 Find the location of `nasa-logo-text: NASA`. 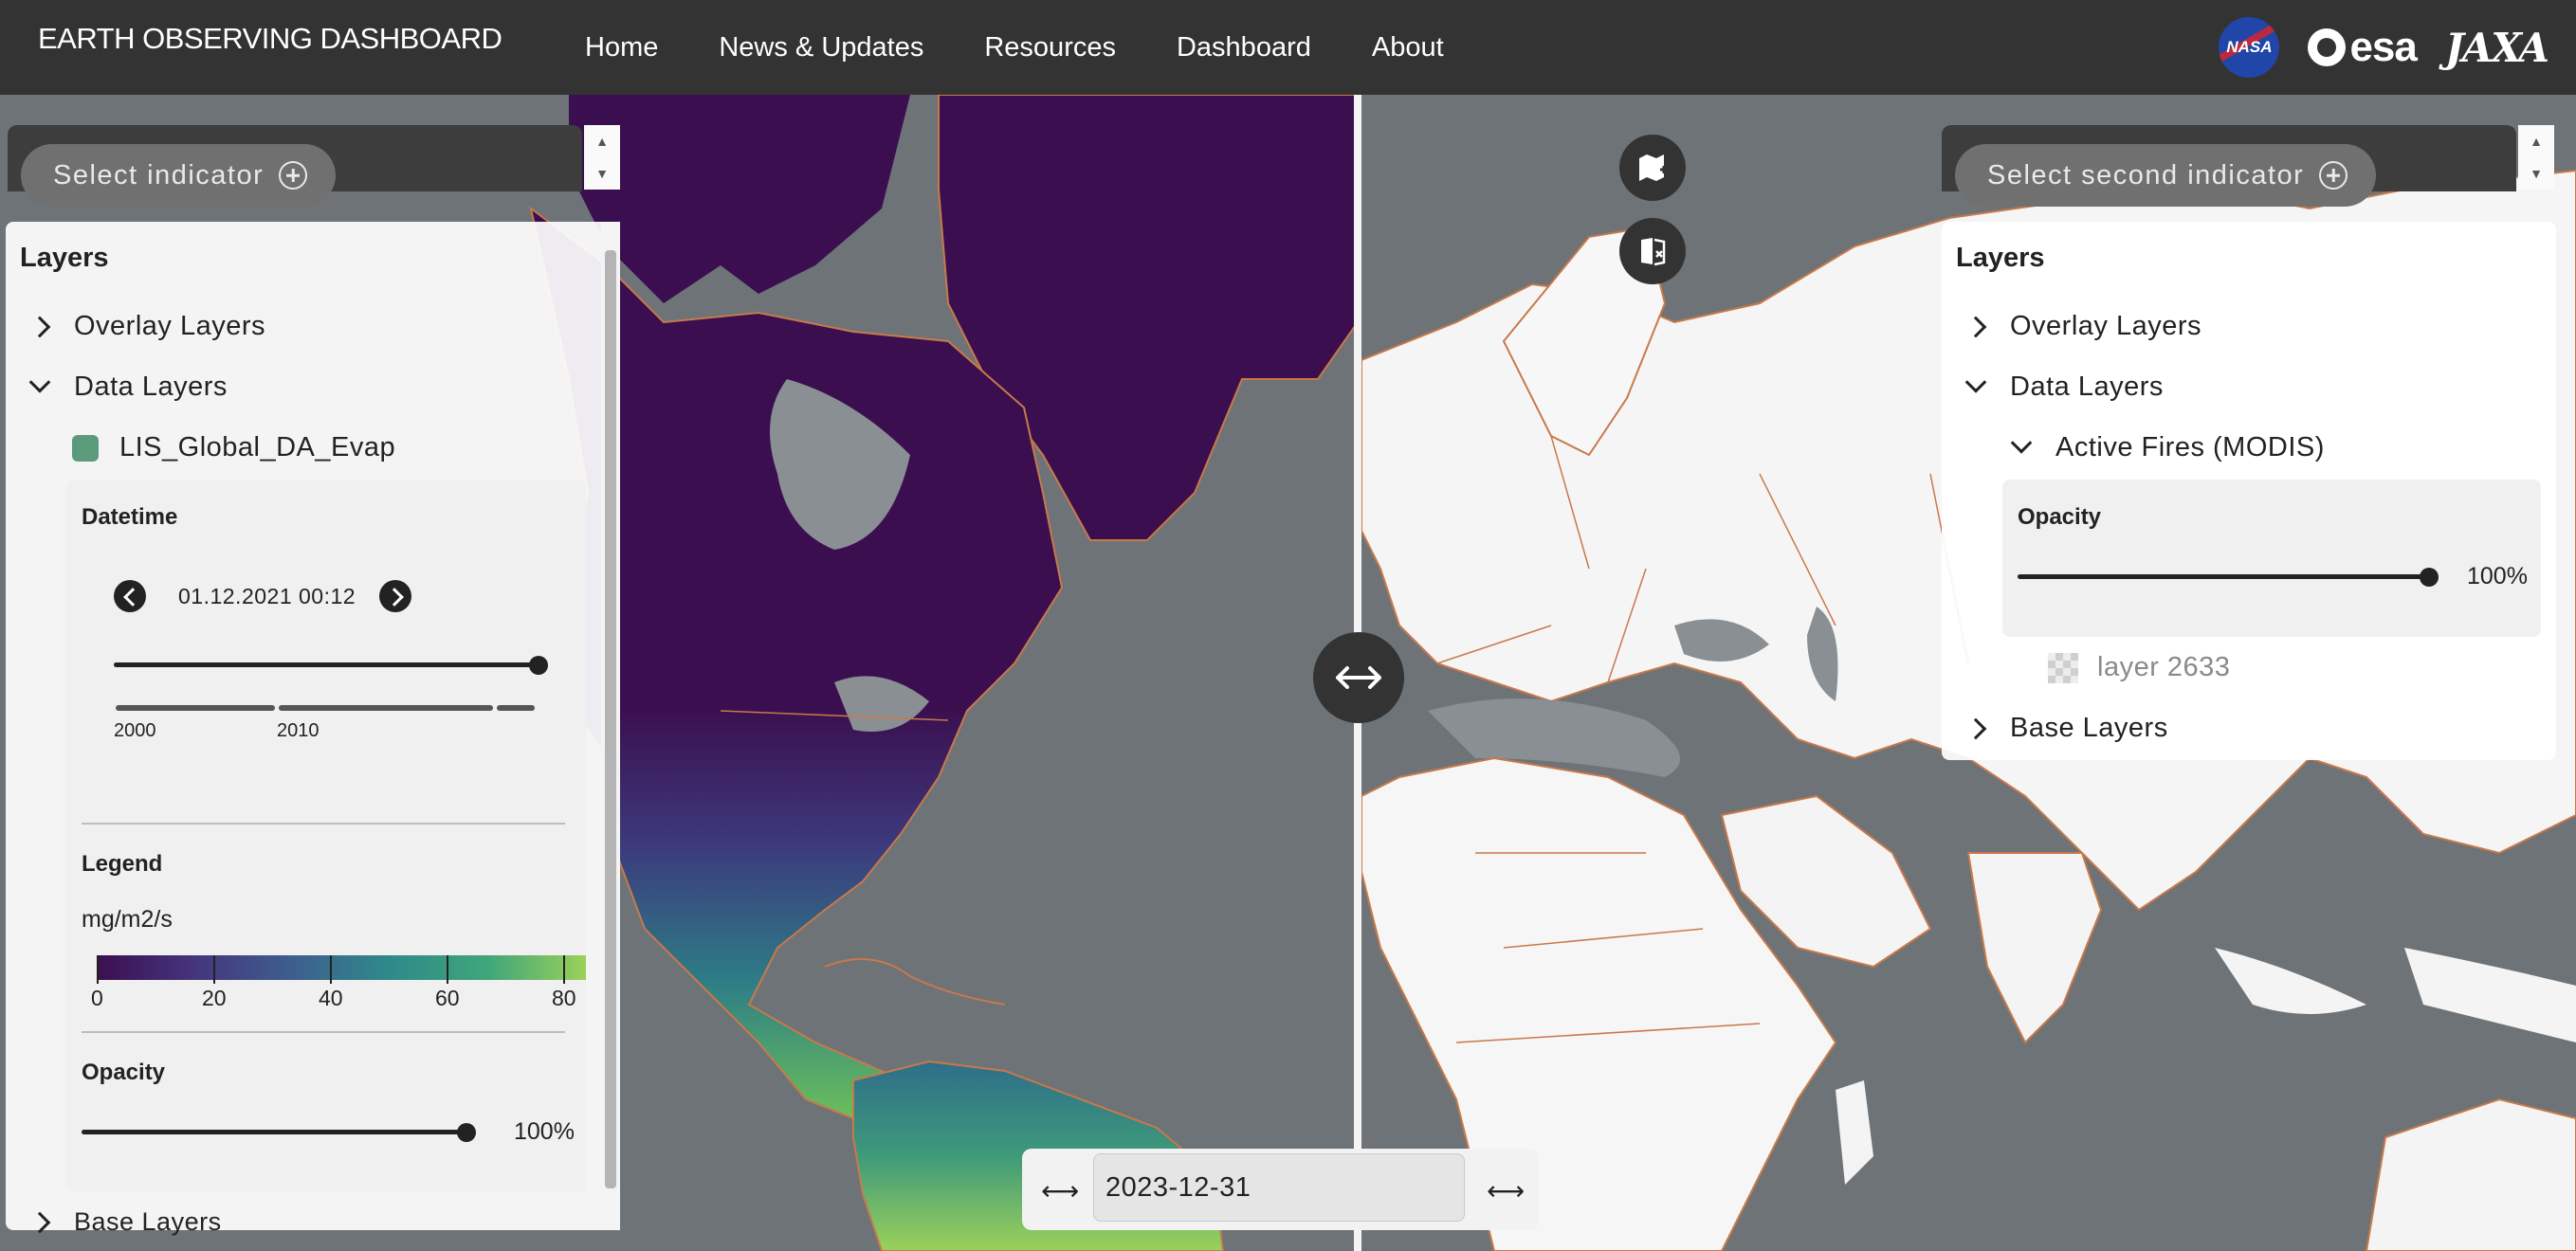

nasa-logo-text: NASA is located at coordinates (2249, 47).